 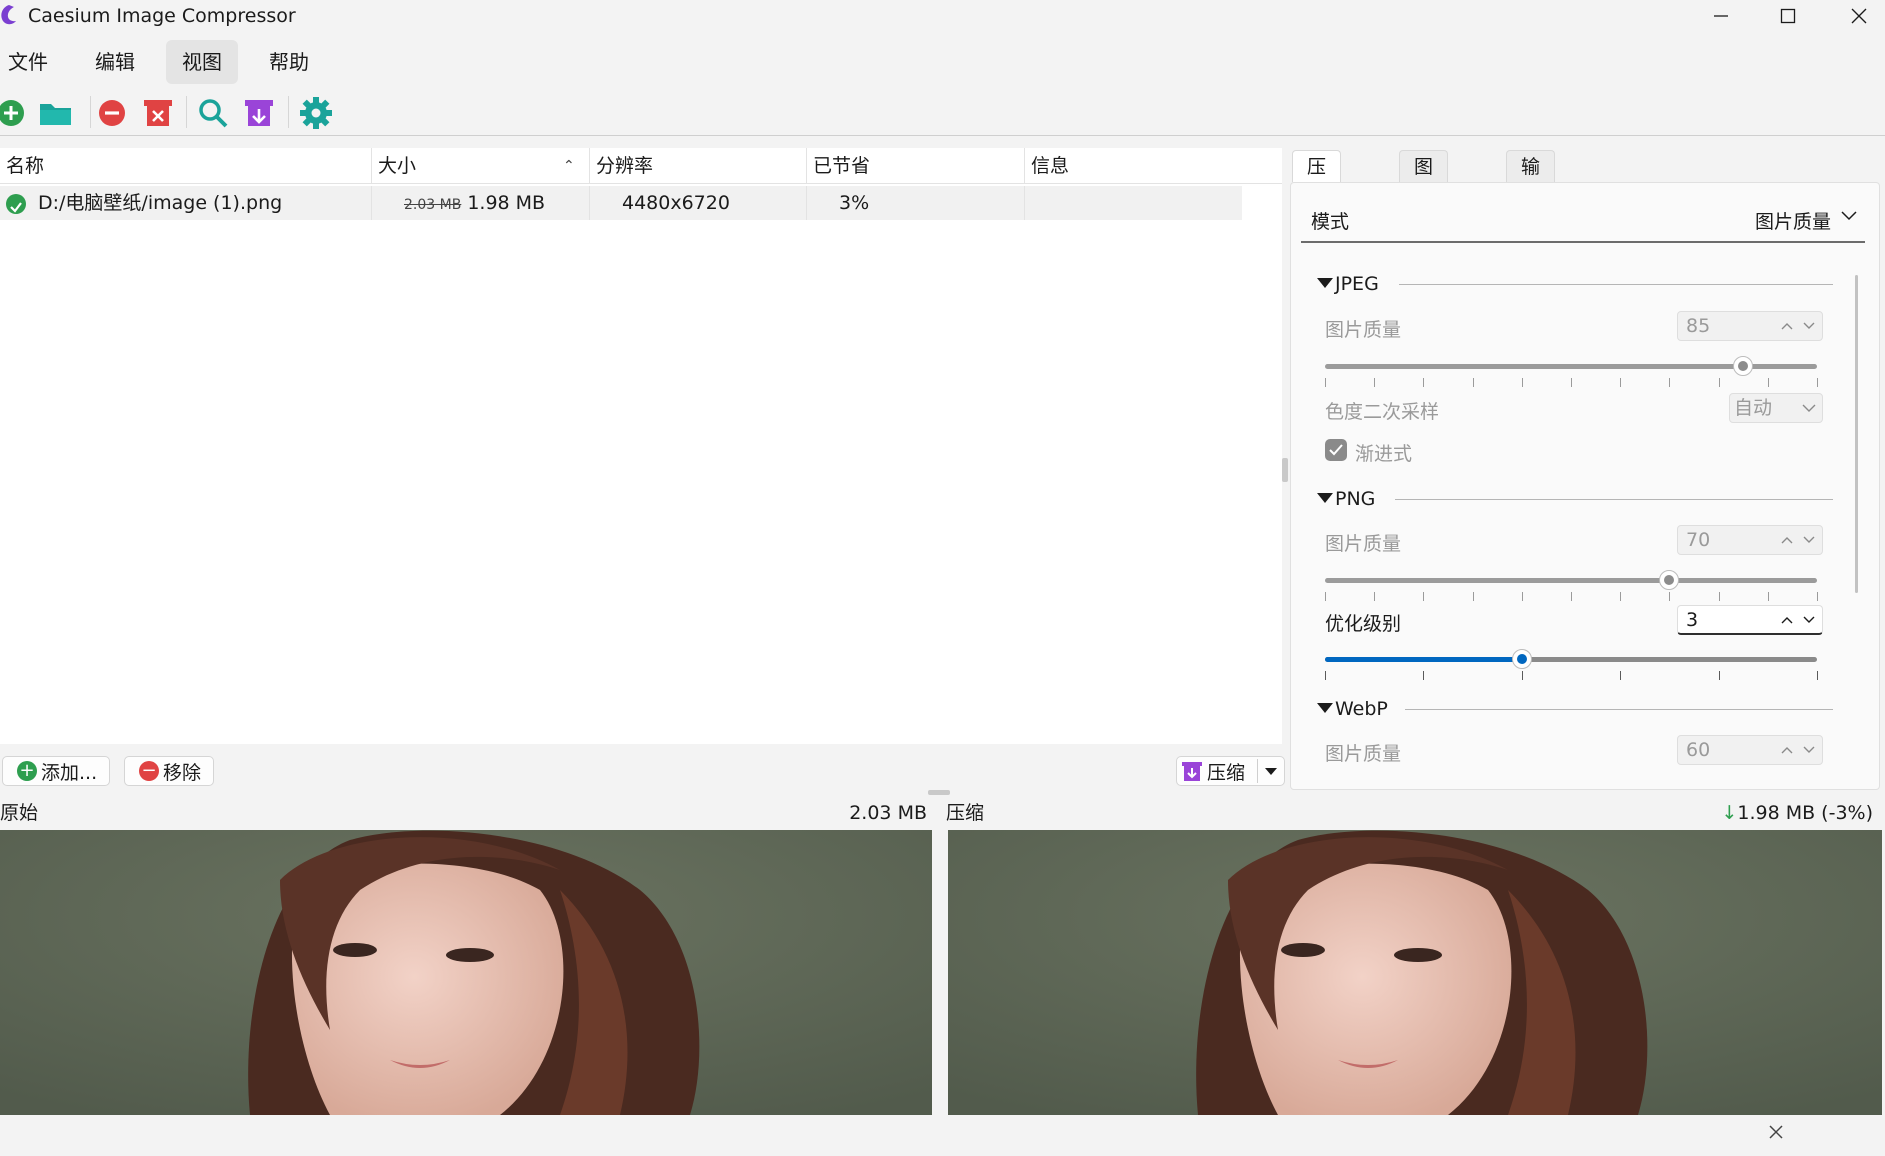 What do you see at coordinates (942, 113) in the screenshot?
I see `toolbar` at bounding box center [942, 113].